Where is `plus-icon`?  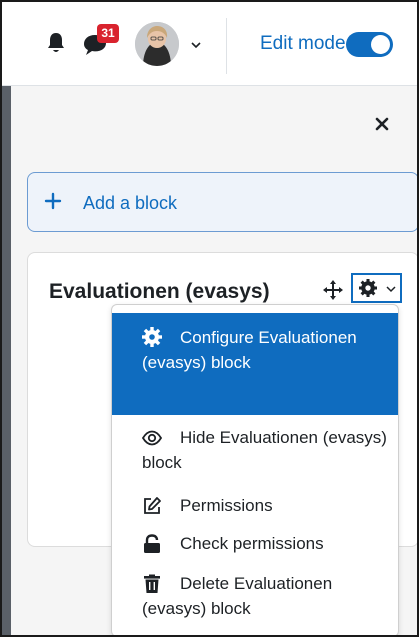
plus-icon is located at coordinates (53, 201).